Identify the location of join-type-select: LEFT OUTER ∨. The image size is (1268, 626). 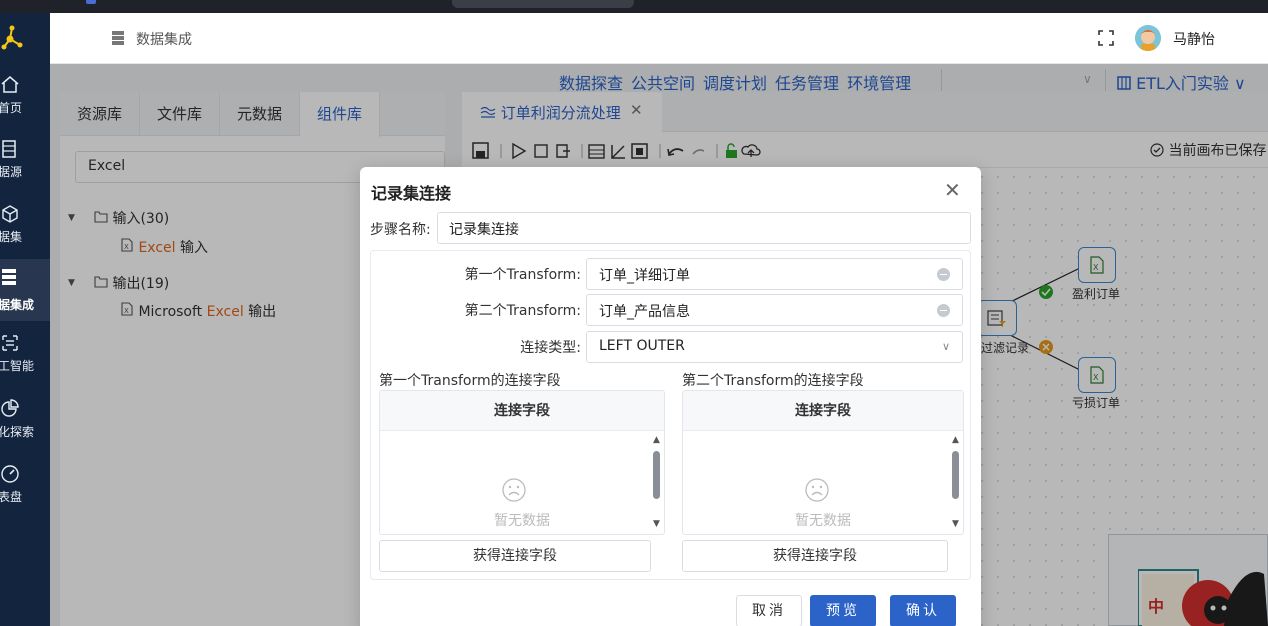
(774, 347).